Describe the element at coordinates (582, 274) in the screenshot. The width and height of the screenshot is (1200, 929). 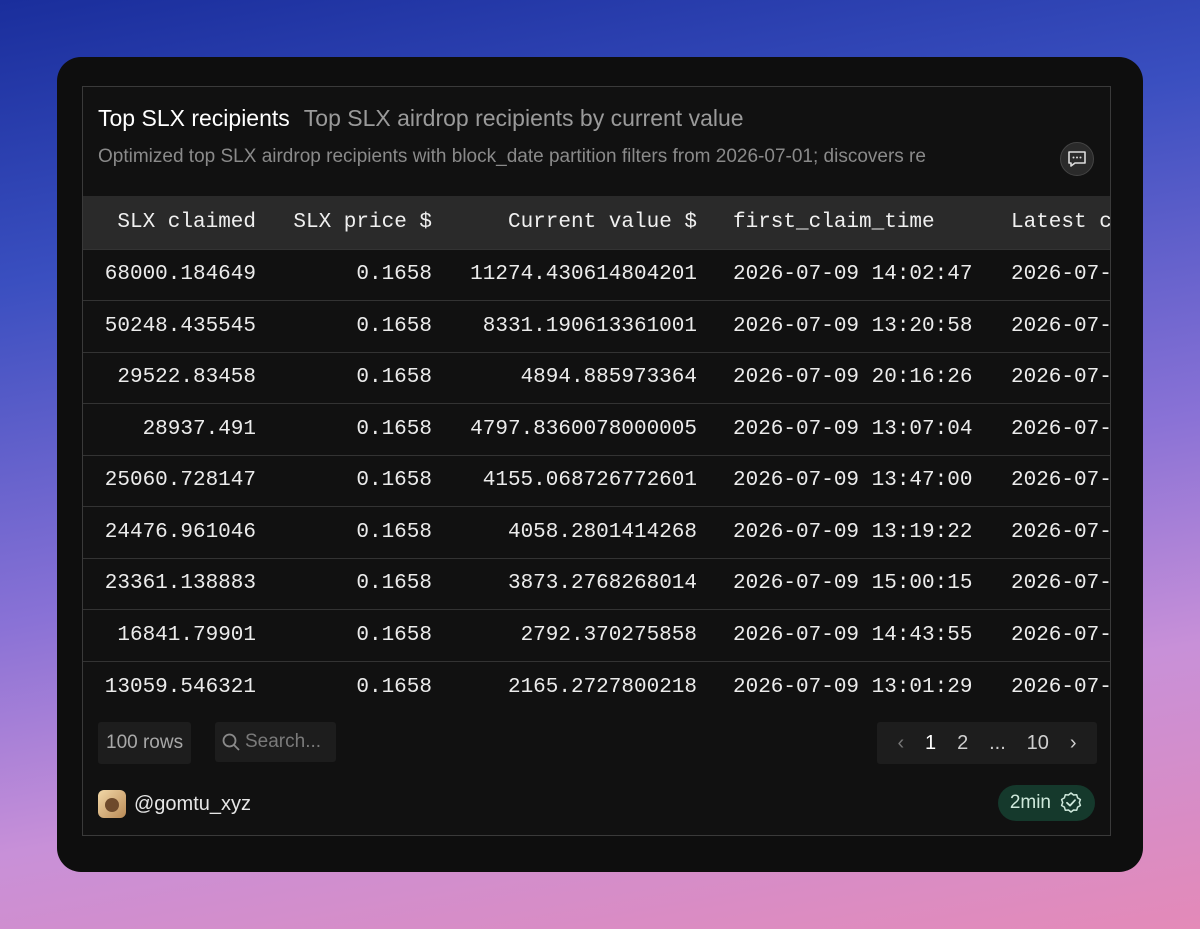
I see `table-cell: 11274.430614804201` at that location.